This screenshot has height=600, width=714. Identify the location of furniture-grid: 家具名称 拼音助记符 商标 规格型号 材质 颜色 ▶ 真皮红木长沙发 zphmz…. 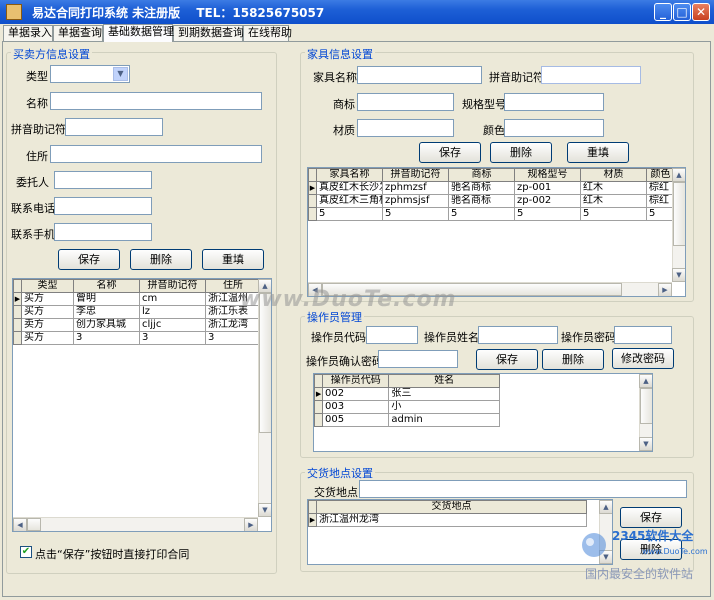
(496, 232).